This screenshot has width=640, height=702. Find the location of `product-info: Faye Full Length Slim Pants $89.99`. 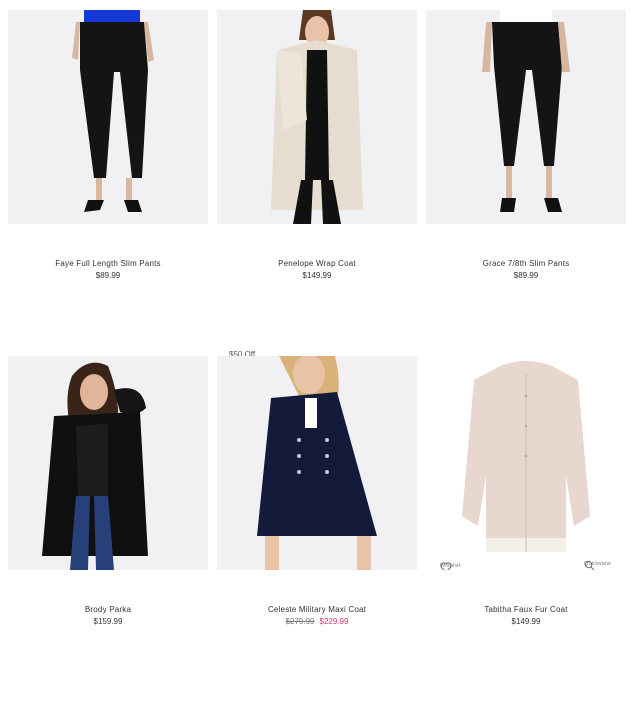

product-info: Faye Full Length Slim Pants $89.99 is located at coordinates (108, 269).